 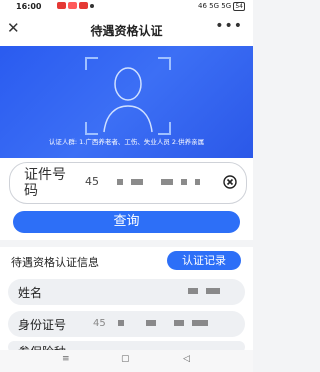 I want to click on face-scan-icon, so click(x=128, y=96).